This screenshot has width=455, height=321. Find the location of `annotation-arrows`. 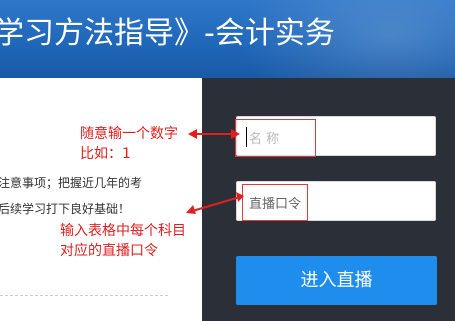

annotation-arrows is located at coordinates (215, 171).